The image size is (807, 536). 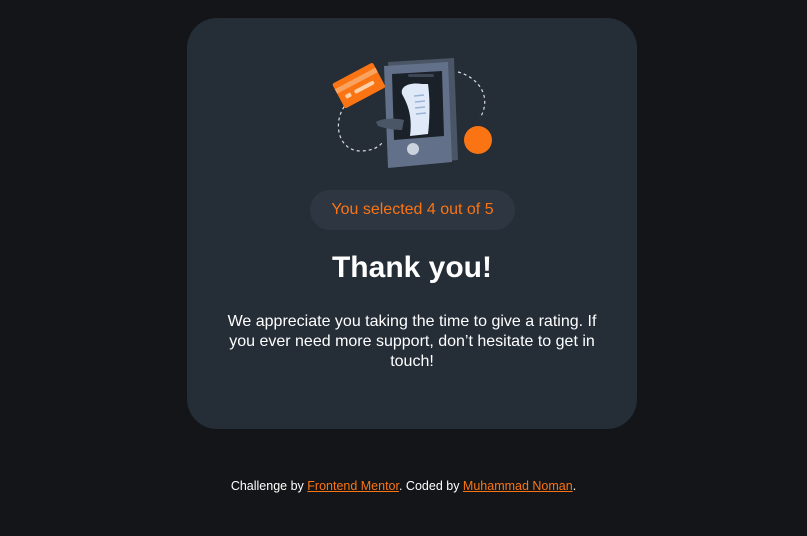 I want to click on phone-payment-illustration-icon, so click(x=412, y=113).